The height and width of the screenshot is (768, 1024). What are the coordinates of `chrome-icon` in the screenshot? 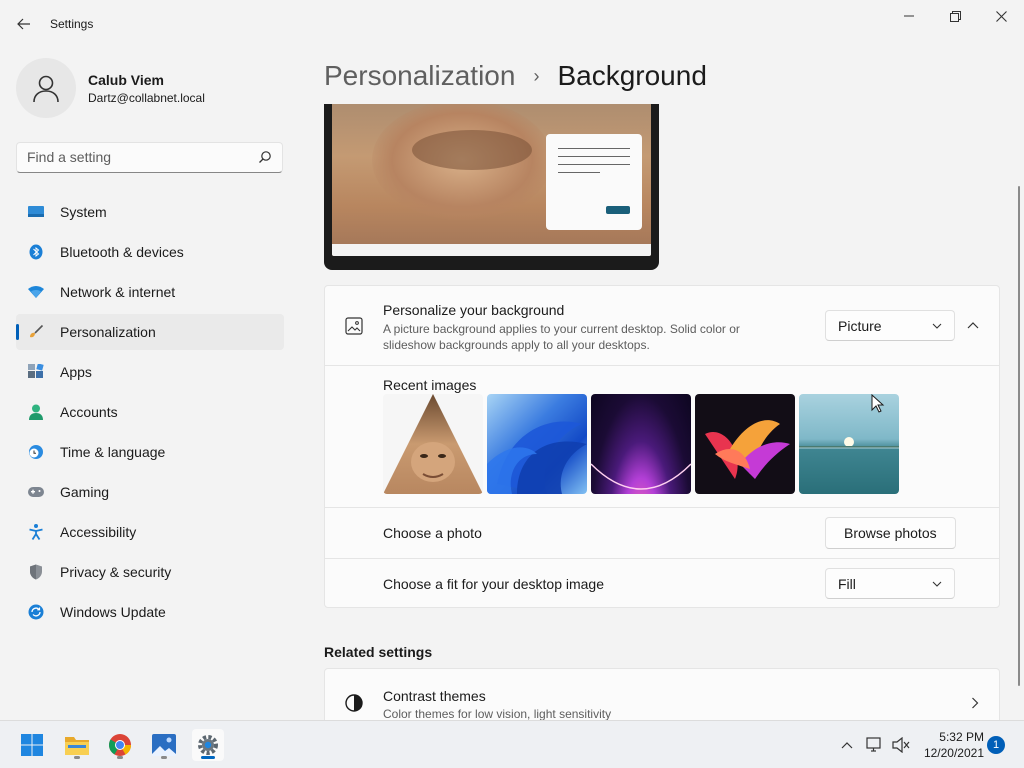 It's located at (120, 745).